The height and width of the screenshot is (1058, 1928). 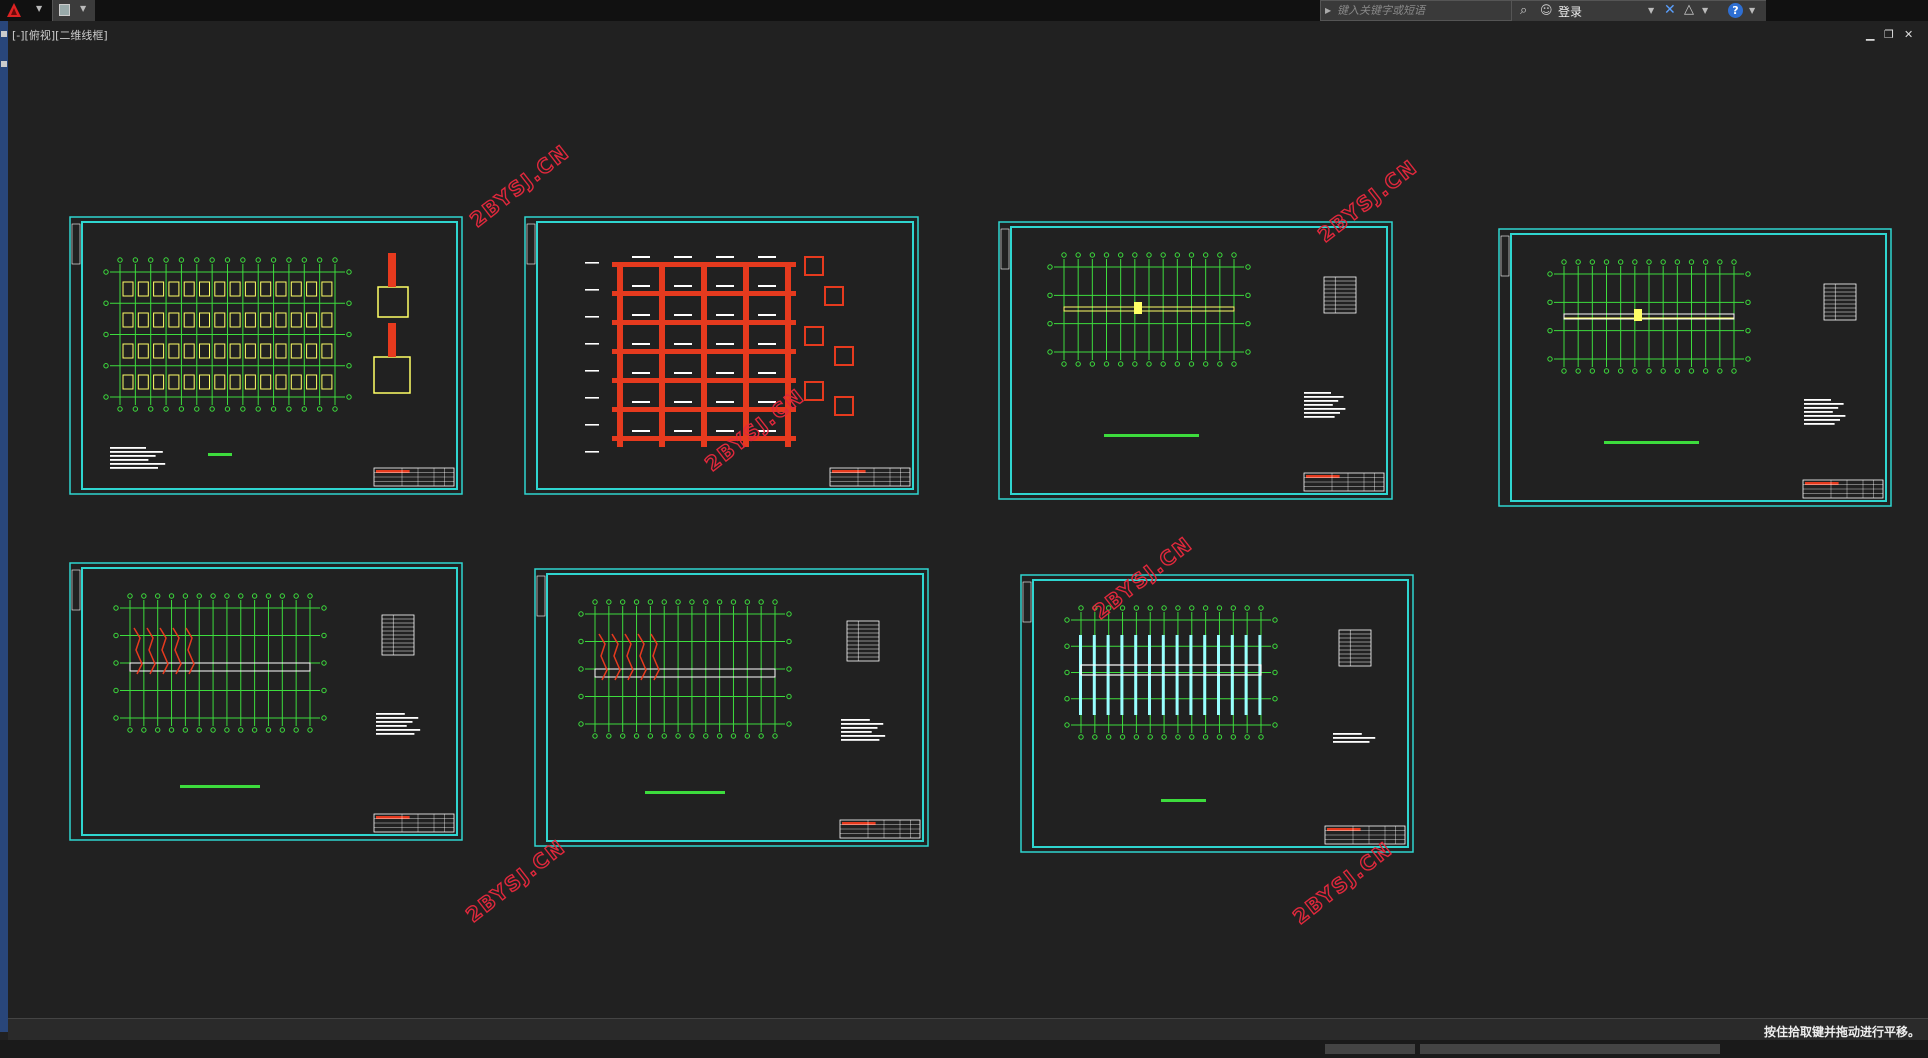 What do you see at coordinates (1689, 9) in the screenshot?
I see `a360-icon: △` at bounding box center [1689, 9].